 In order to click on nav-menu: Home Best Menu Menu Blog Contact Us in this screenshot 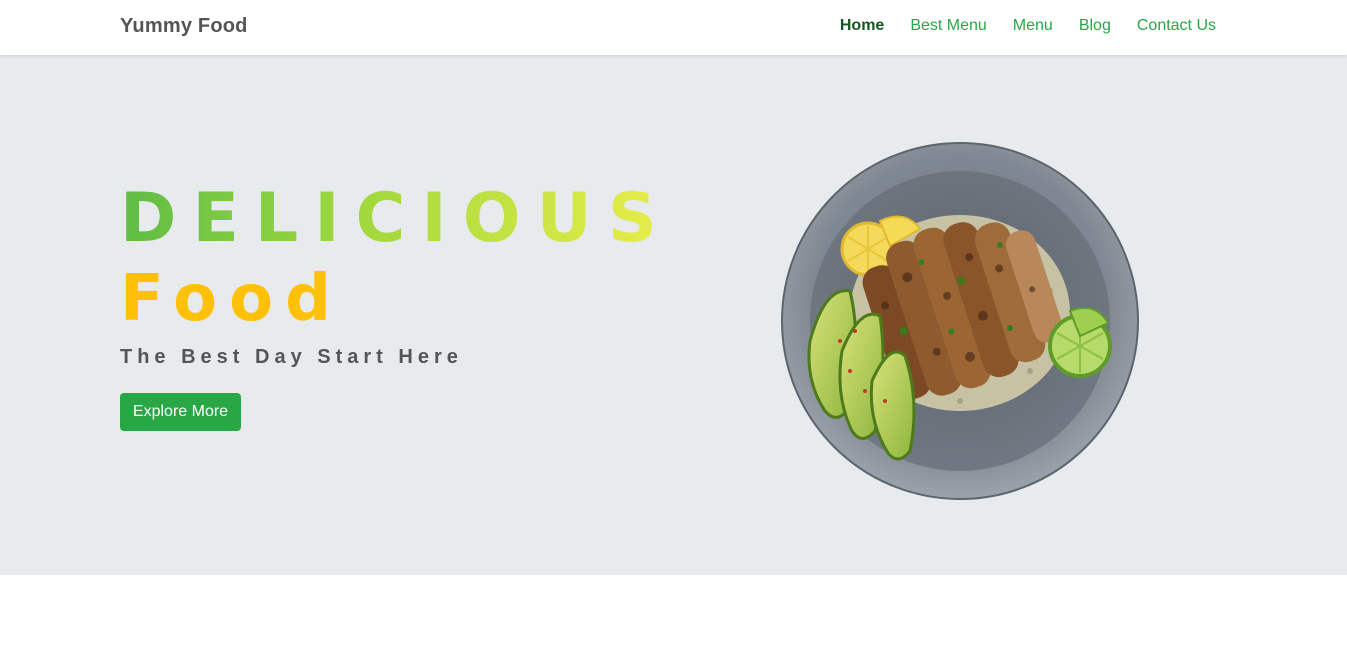, I will do `click(1028, 26)`.